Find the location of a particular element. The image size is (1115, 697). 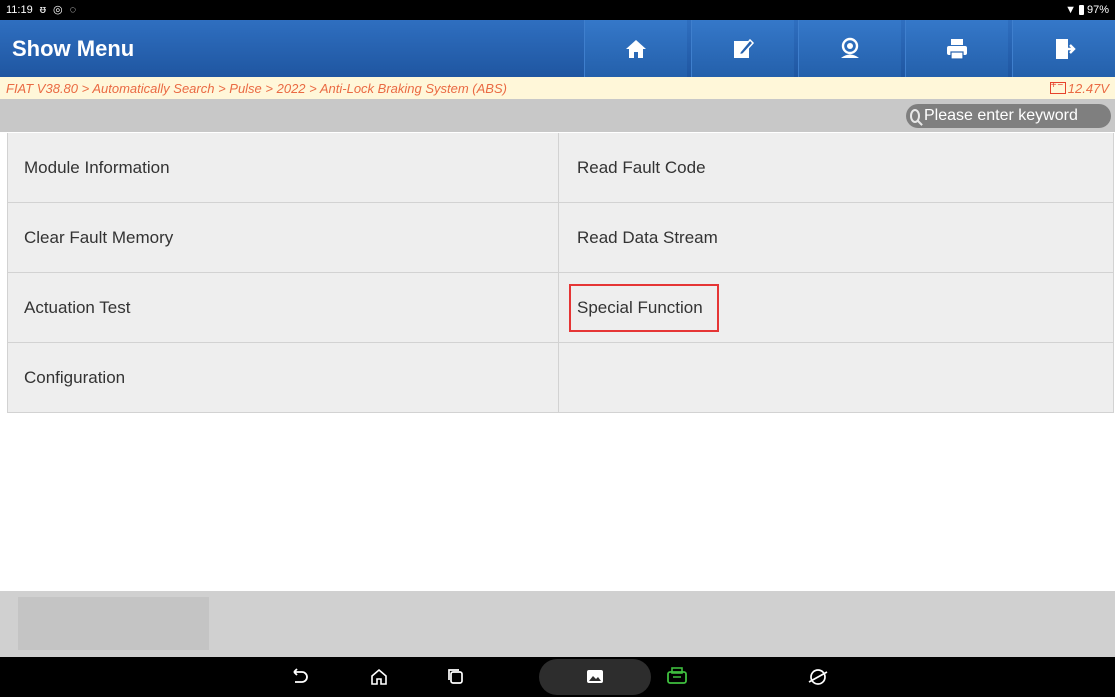

vci-icon is located at coordinates (677, 677).